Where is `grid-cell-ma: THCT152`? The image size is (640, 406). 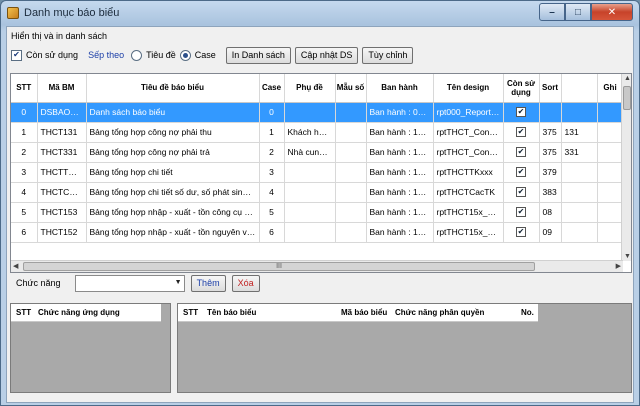
grid-cell-ma: THCT152 is located at coordinates (62, 232).